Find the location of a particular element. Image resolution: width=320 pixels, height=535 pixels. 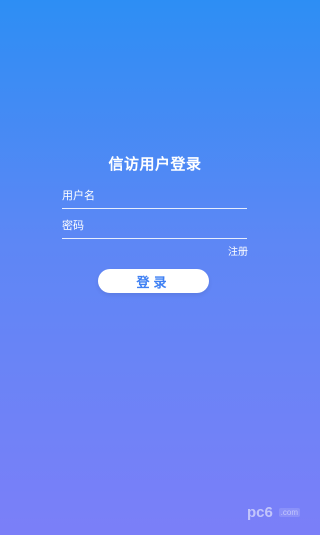

password-field is located at coordinates (154, 226).